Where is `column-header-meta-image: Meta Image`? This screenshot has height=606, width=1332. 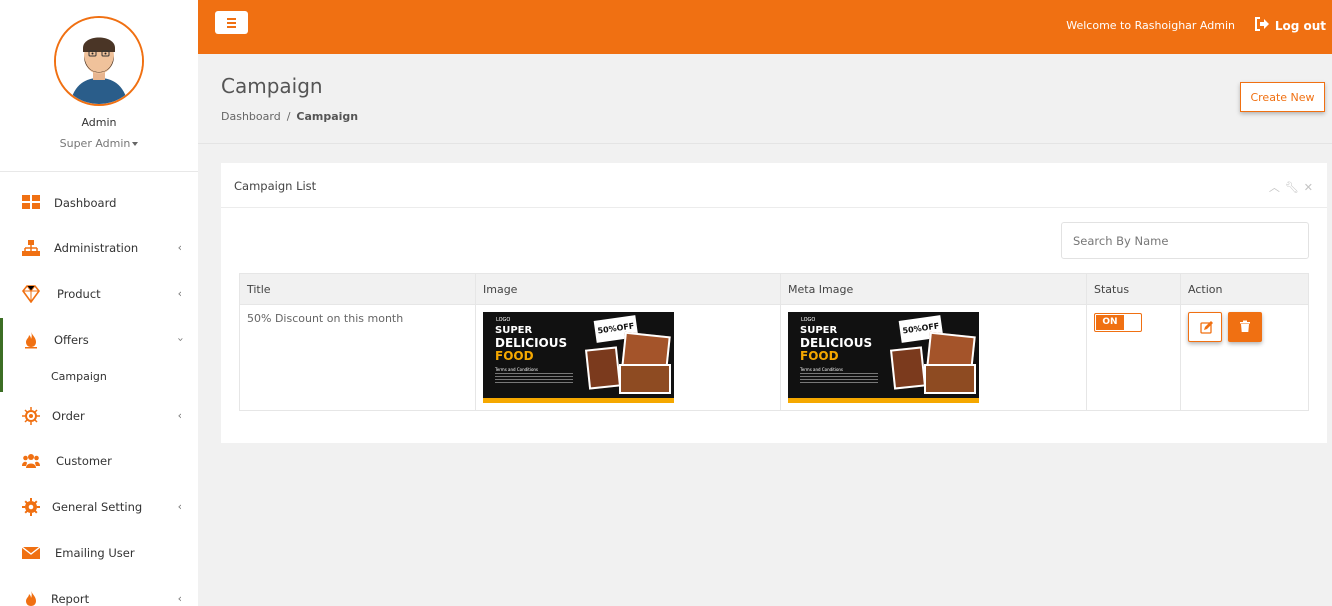 column-header-meta-image: Meta Image is located at coordinates (933, 289).